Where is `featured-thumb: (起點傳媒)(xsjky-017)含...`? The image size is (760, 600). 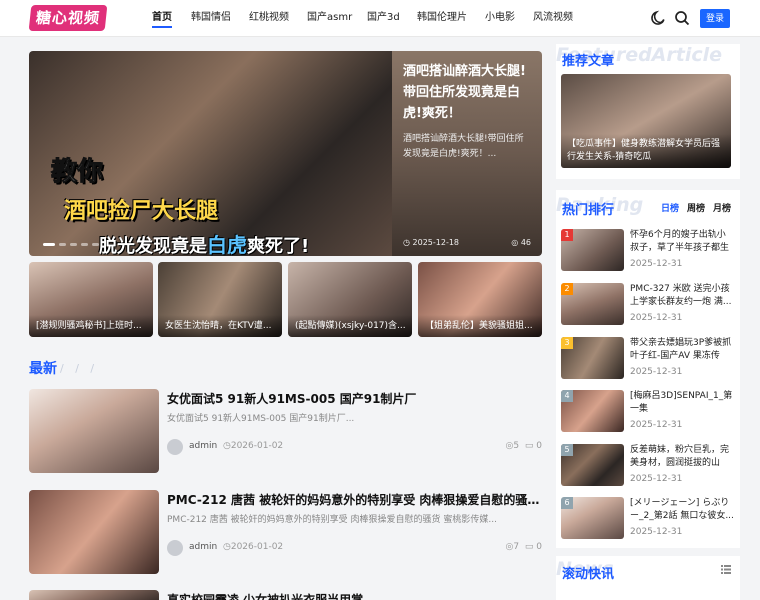 featured-thumb: (起點傳媒)(xsjky-017)含... is located at coordinates (350, 299).